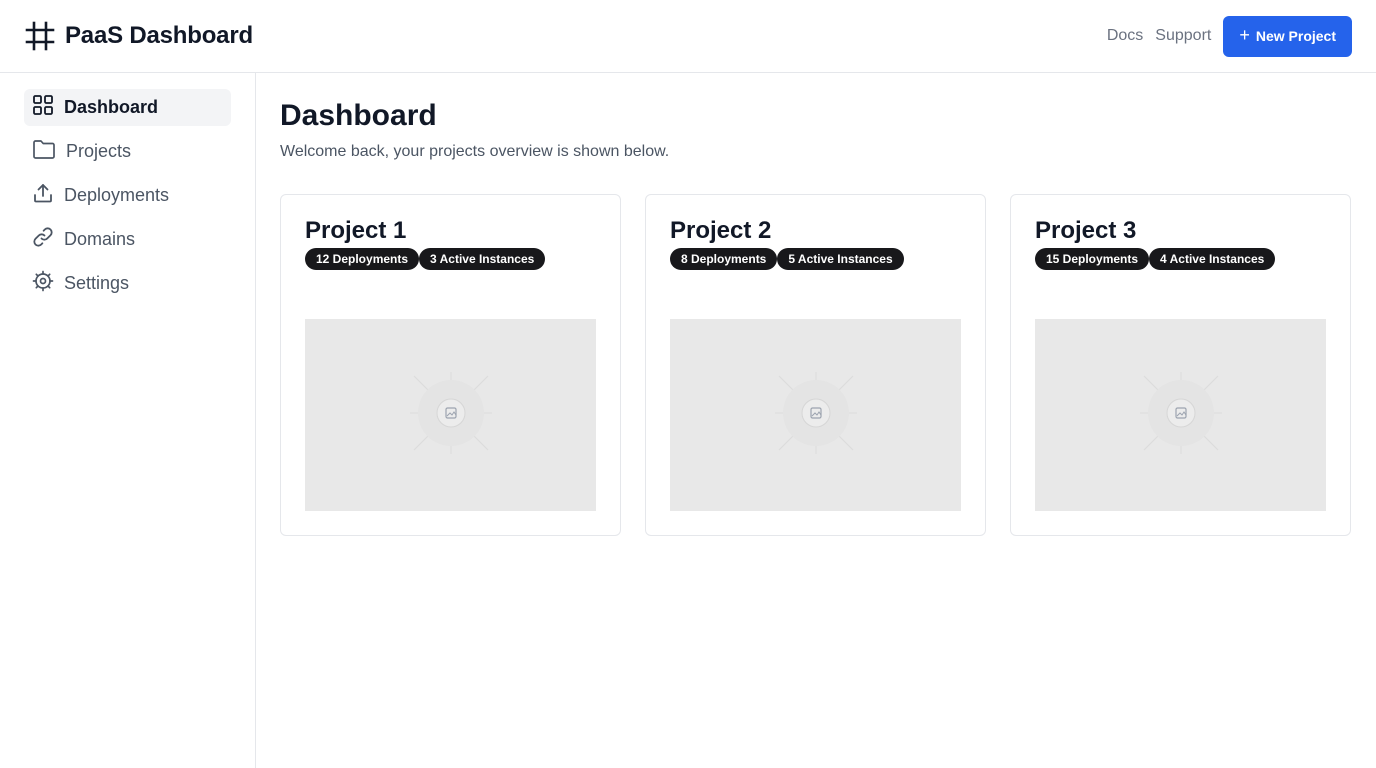  What do you see at coordinates (43, 239) in the screenshot?
I see `link-icon` at bounding box center [43, 239].